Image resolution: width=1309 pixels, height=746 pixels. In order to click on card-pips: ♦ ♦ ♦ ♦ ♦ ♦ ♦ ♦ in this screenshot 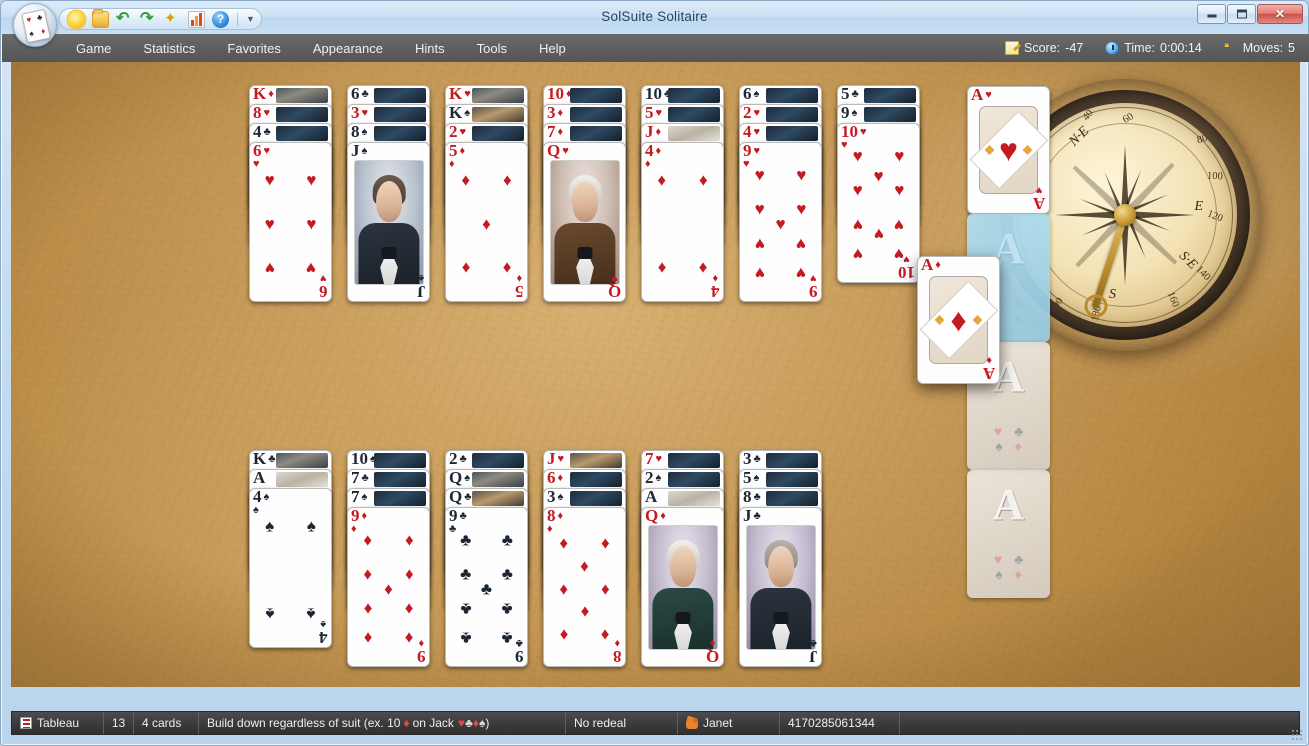, I will do `click(584, 589)`.